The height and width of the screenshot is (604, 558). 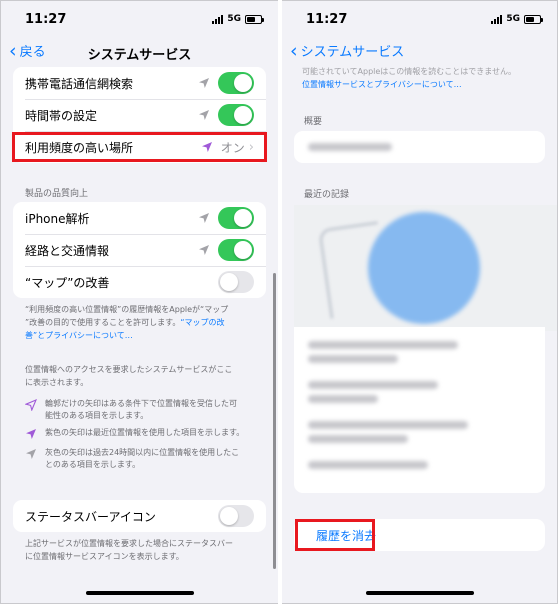 I want to click on records-group, so click(x=419, y=410).